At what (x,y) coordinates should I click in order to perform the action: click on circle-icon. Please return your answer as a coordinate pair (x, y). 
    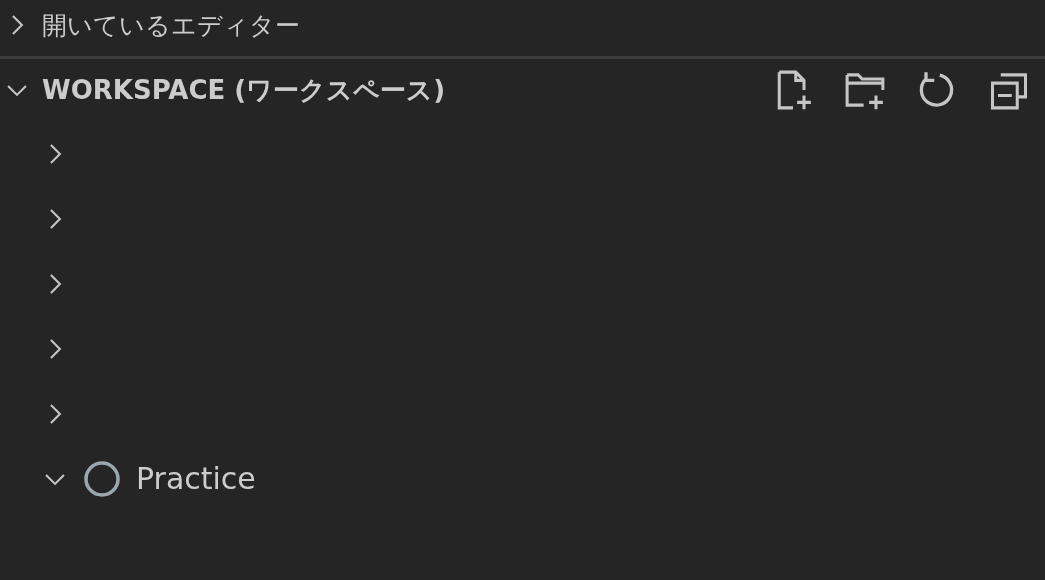
    Looking at the image, I should click on (102, 478).